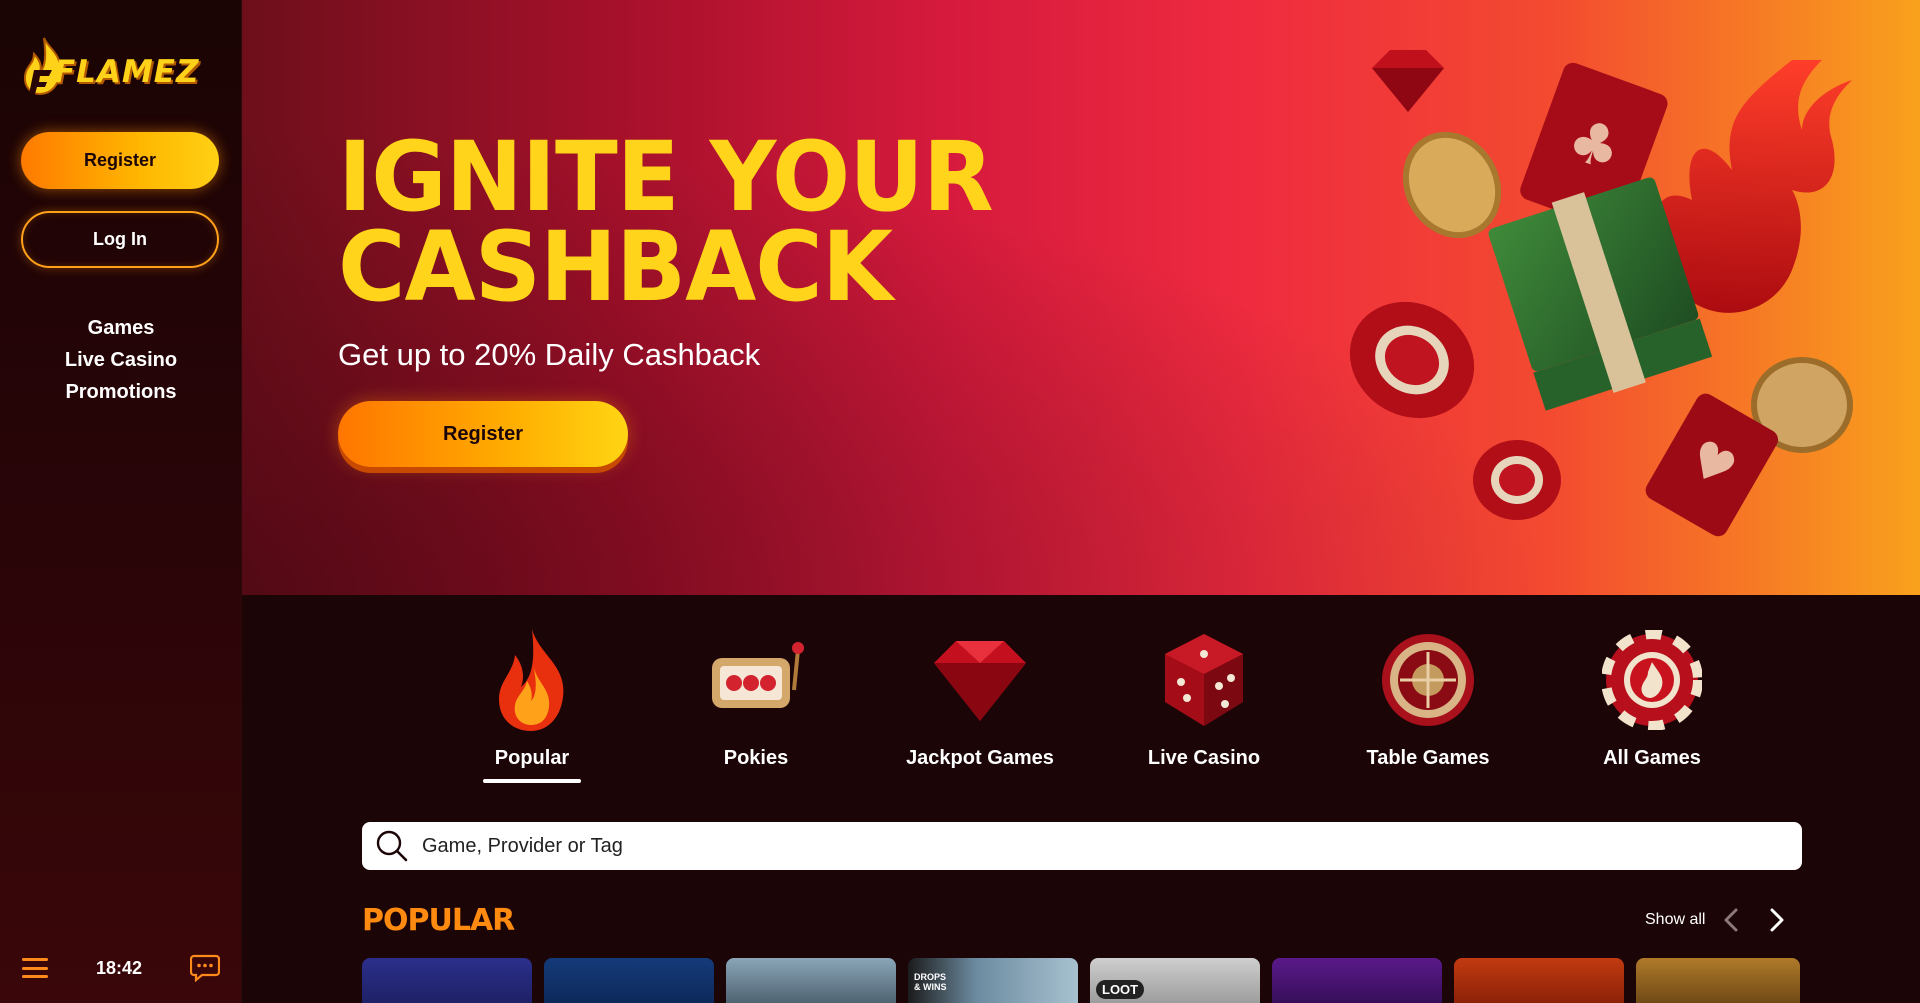 Image resolution: width=1920 pixels, height=1003 pixels. I want to click on gem-icon, so click(980, 681).